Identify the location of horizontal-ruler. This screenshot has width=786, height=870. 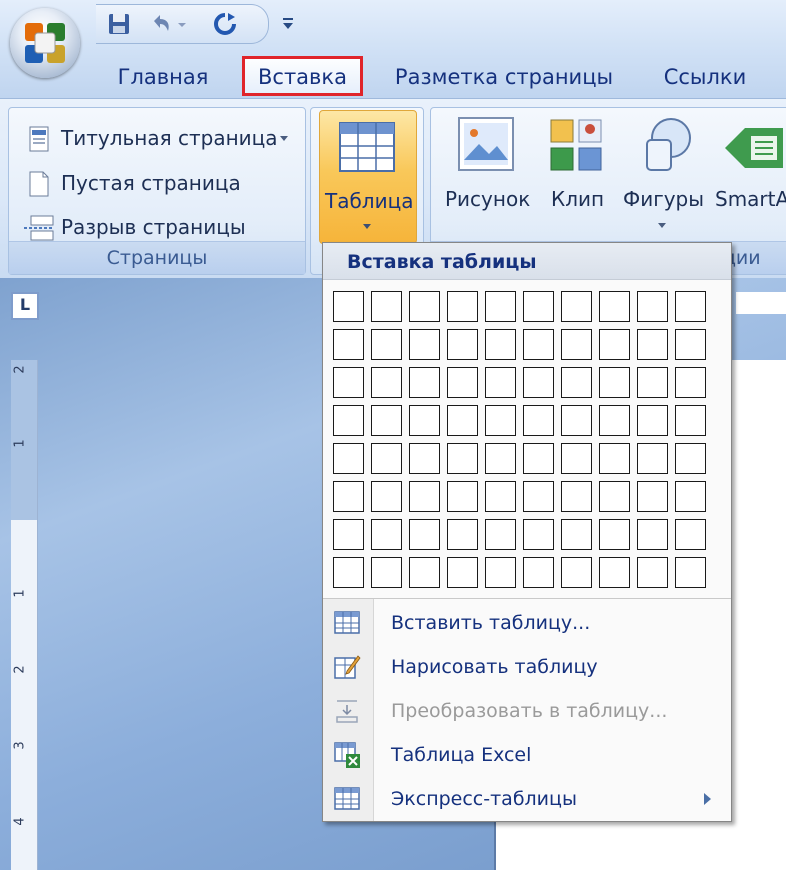
(761, 303).